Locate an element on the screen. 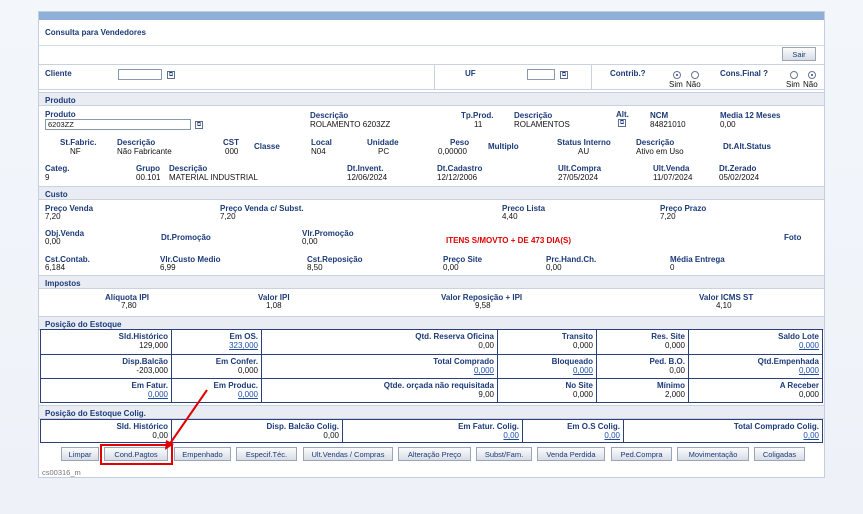 This screenshot has height=514, width=863. arrow-head is located at coordinates (169, 445).